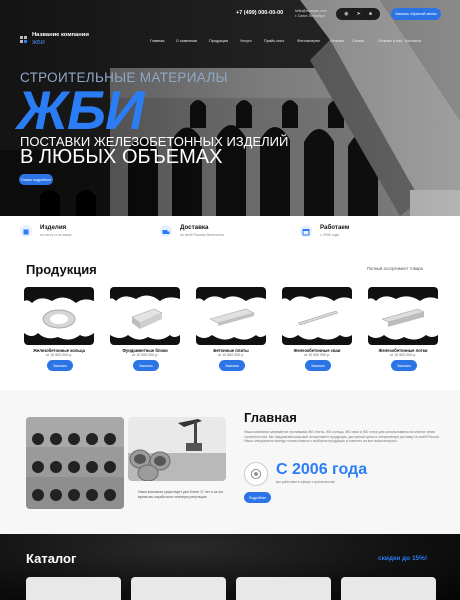 The image size is (460, 600). Describe the element at coordinates (53, 227) in the screenshot. I see `feature-title: Изделия` at that location.